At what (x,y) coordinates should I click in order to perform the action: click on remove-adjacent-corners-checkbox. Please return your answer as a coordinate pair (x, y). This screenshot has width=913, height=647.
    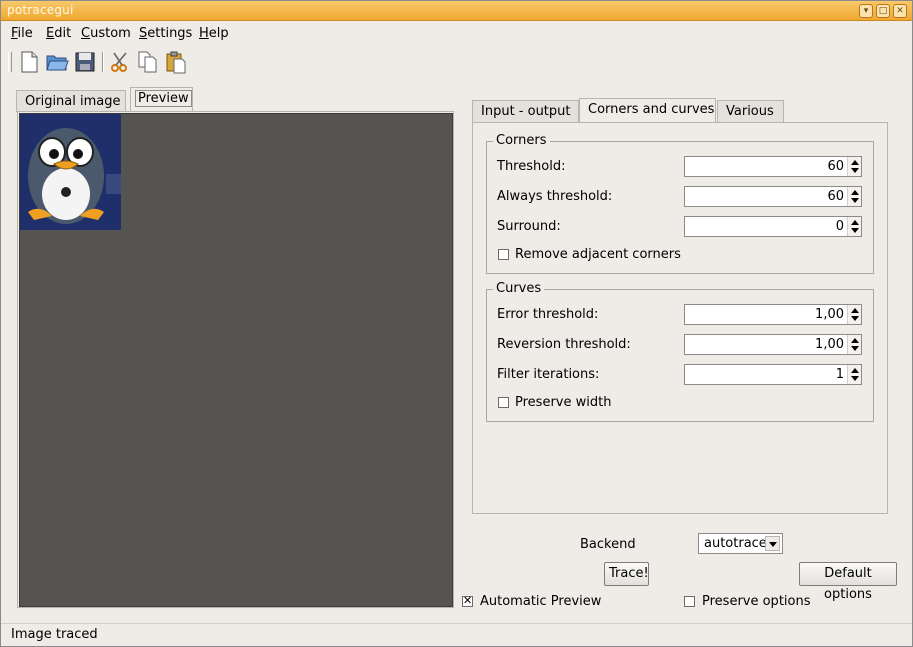
    Looking at the image, I should click on (503, 254).